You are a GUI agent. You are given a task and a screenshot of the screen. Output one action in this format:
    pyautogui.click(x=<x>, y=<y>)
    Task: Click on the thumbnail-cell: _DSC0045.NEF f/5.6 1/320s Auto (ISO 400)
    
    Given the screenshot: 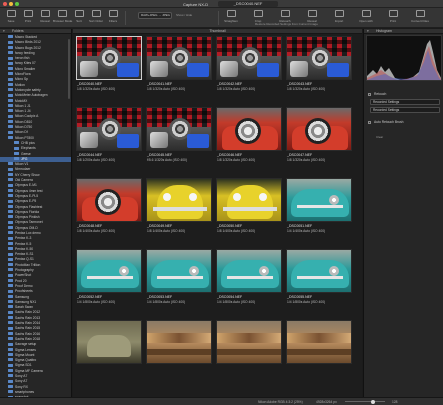 What is the action you would take?
    pyautogui.click(x=179, y=139)
    